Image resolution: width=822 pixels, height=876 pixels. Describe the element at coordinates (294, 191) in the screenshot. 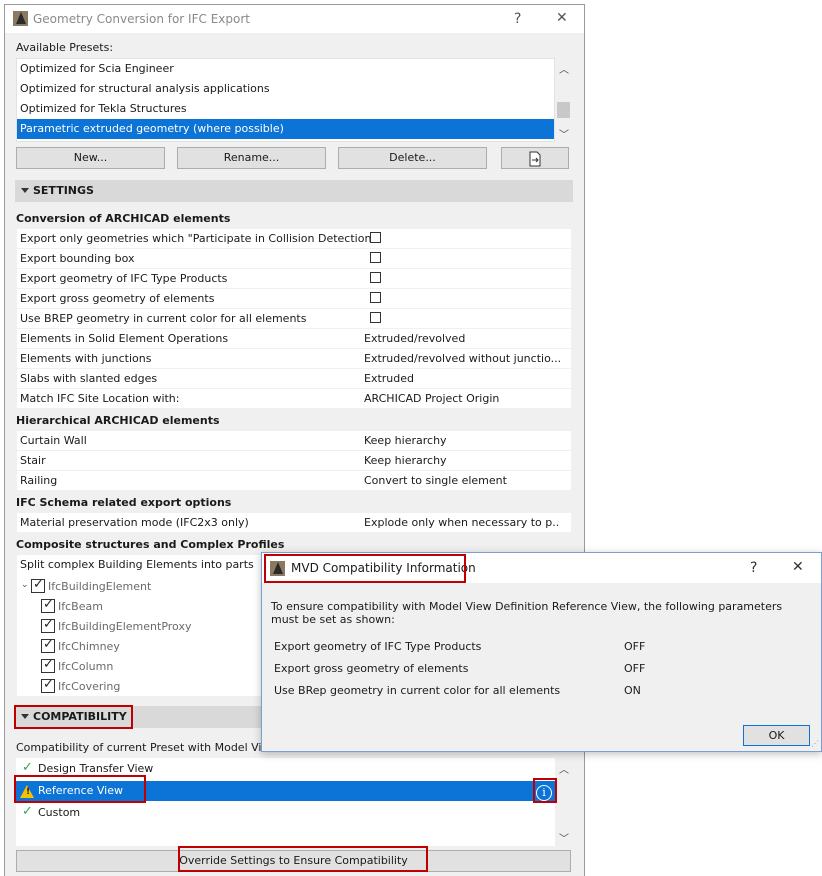

I see `settings-section-header: SETTINGS` at that location.